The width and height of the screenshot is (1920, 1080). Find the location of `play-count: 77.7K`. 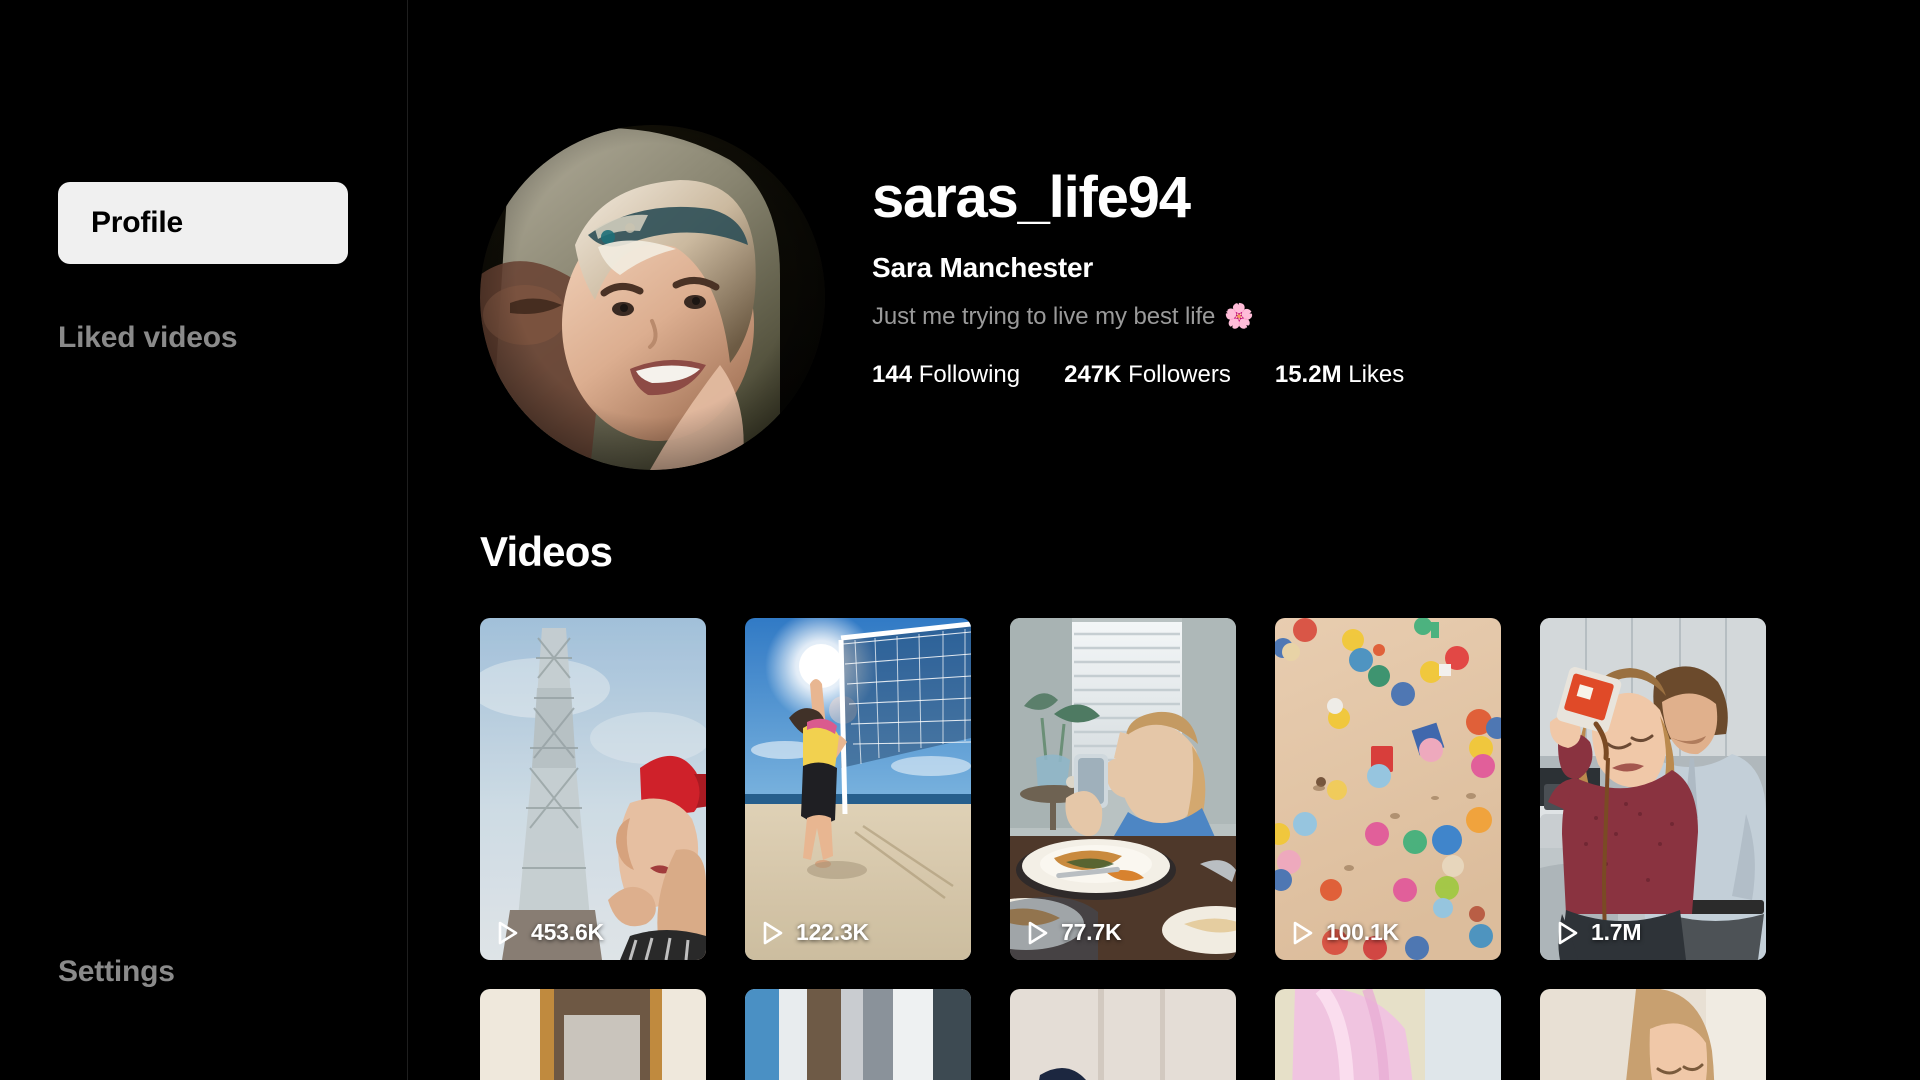

play-count: 77.7K is located at coordinates (1091, 932).